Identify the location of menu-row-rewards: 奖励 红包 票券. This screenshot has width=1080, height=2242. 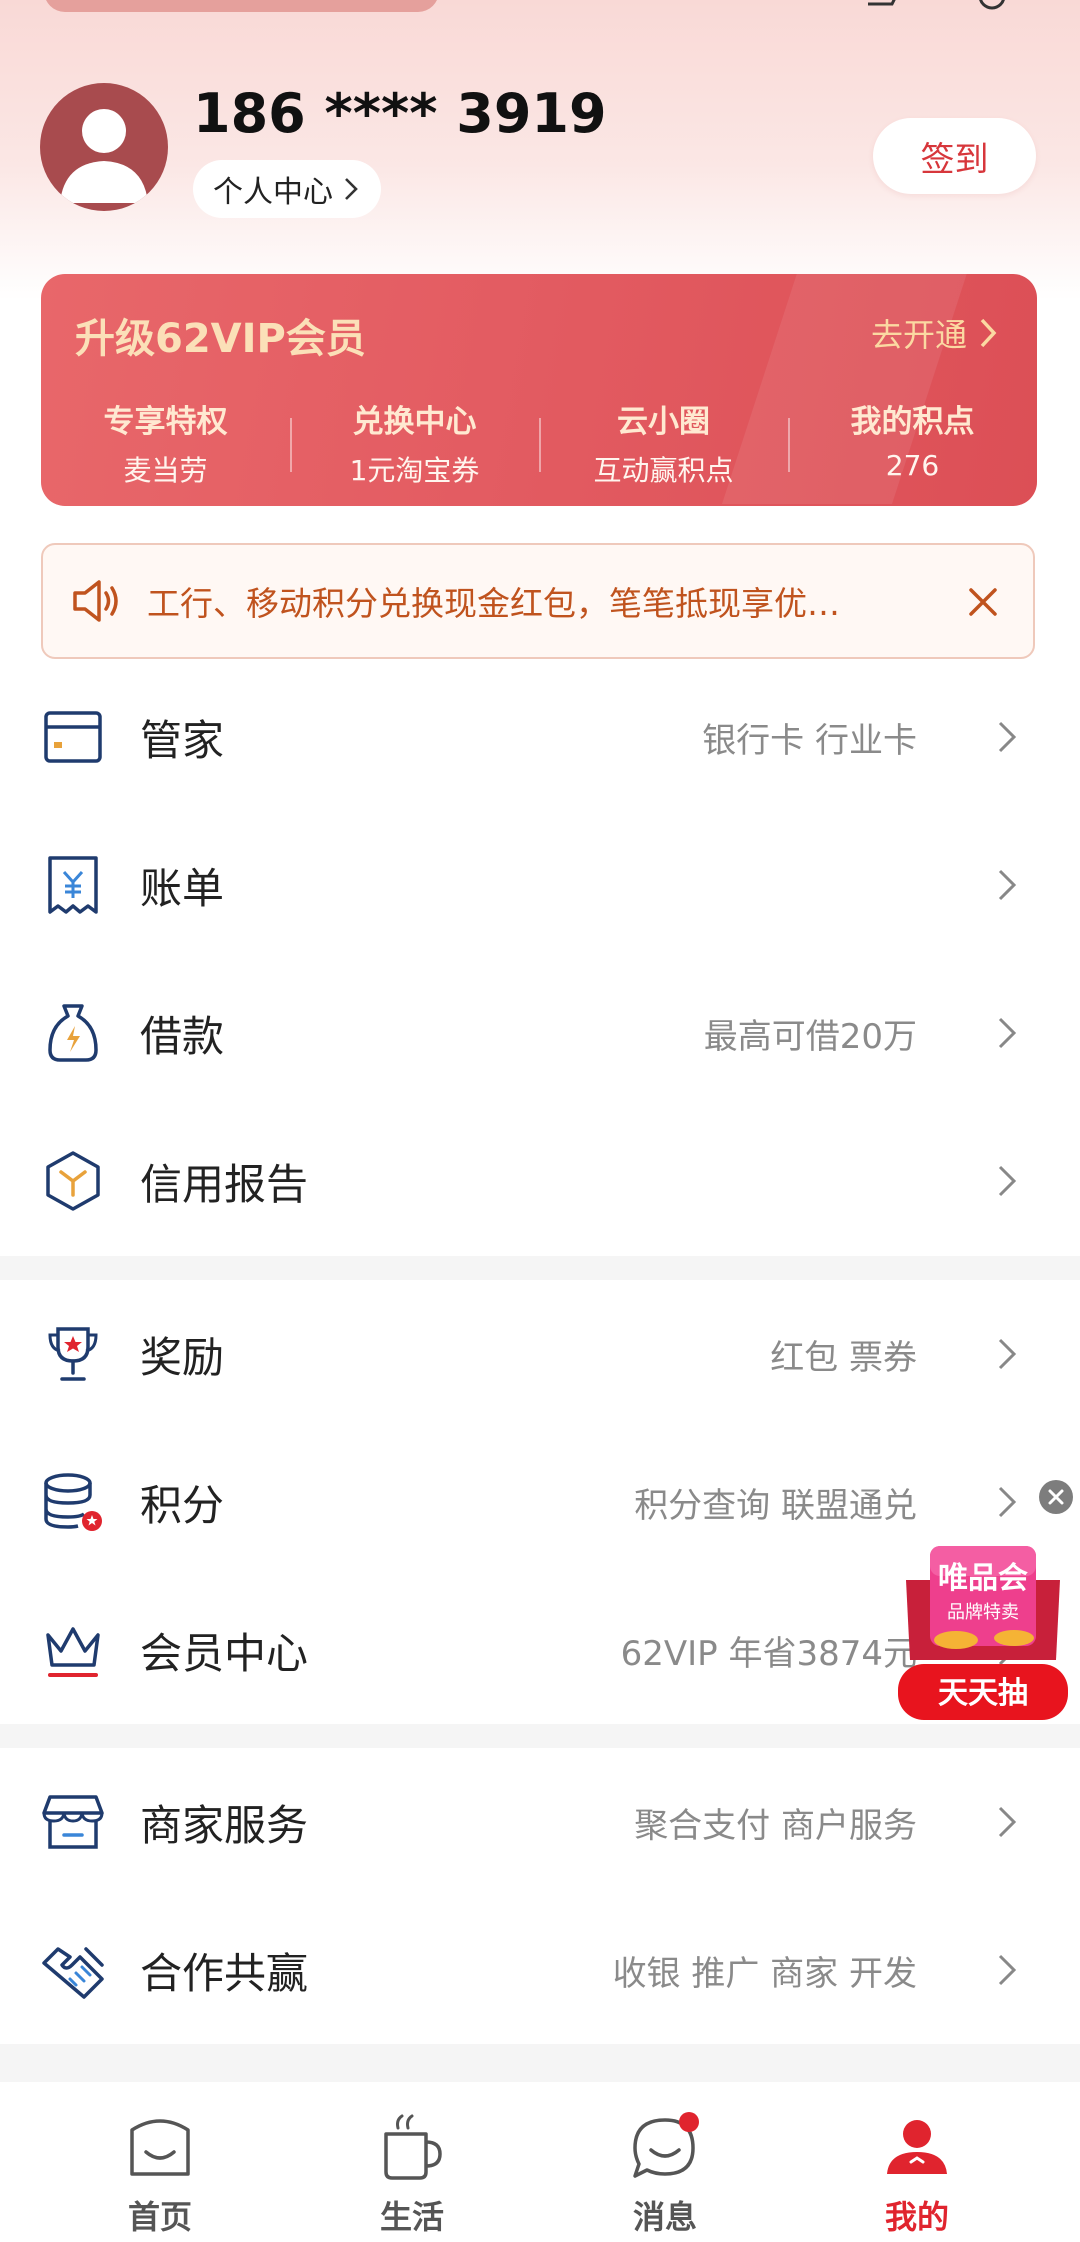
(540, 1354).